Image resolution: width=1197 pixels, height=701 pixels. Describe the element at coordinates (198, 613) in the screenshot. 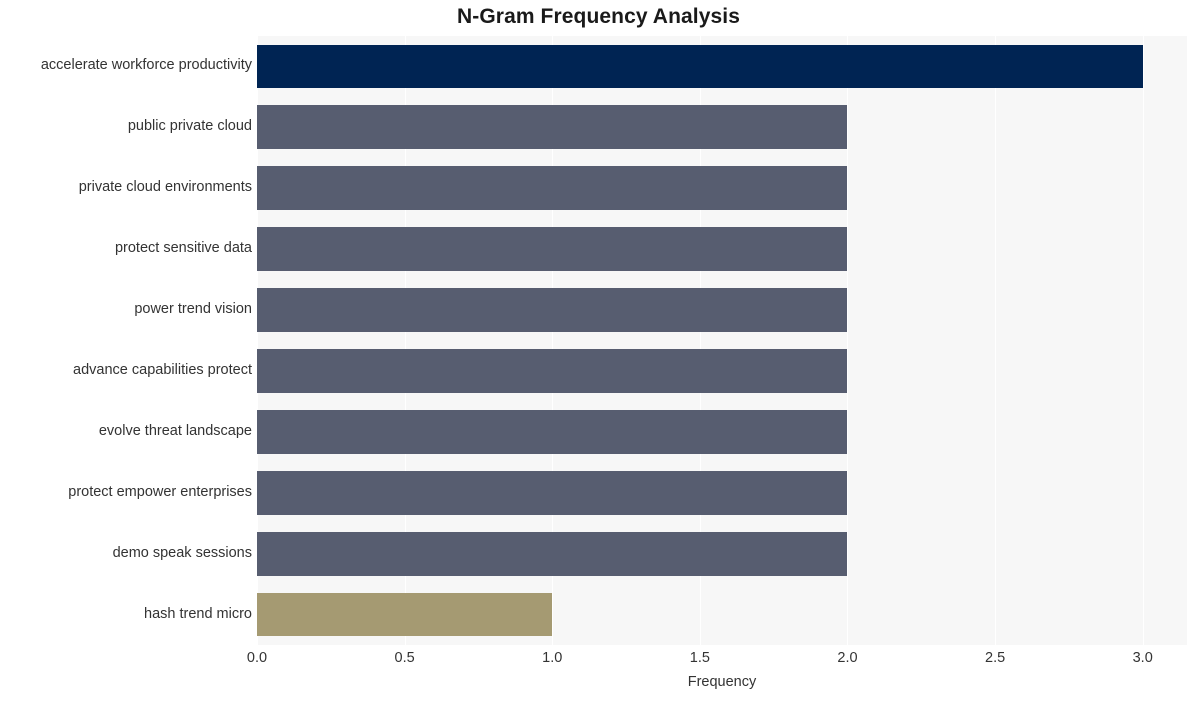

I see `y-axis-tick-label: hash trend micro` at that location.